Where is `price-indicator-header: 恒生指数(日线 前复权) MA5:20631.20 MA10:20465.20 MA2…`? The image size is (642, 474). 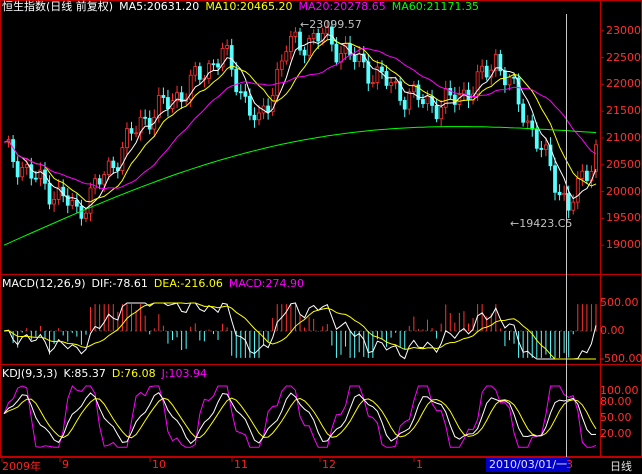
price-indicator-header: 恒生指数(日线 前复权) MA5:20631.20 MA10:20465.20 MA2… is located at coordinates (243, 7).